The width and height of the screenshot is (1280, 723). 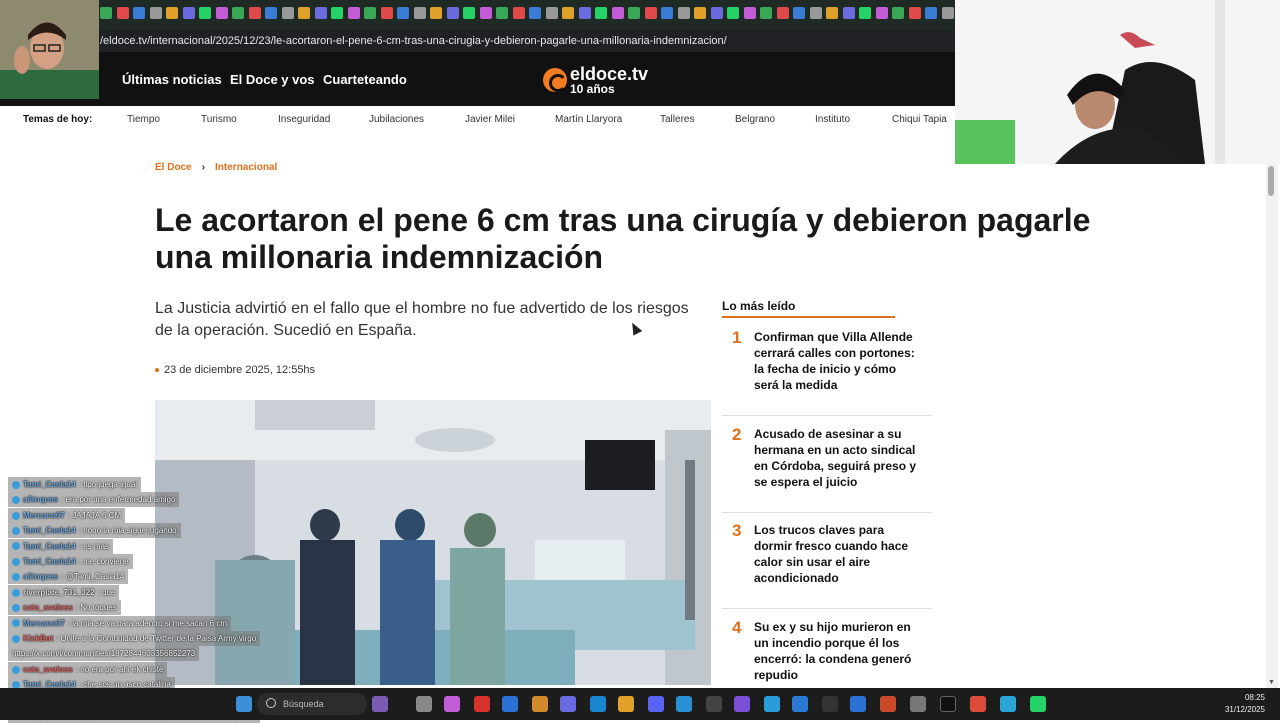 I want to click on store-icon, so click(x=510, y=704).